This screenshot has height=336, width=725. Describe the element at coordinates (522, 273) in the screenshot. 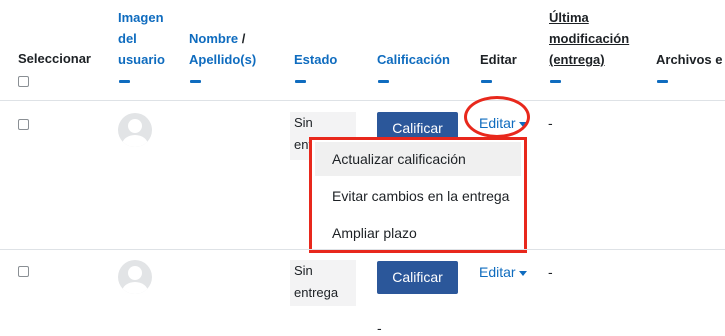

I see `caret-down-icon` at that location.